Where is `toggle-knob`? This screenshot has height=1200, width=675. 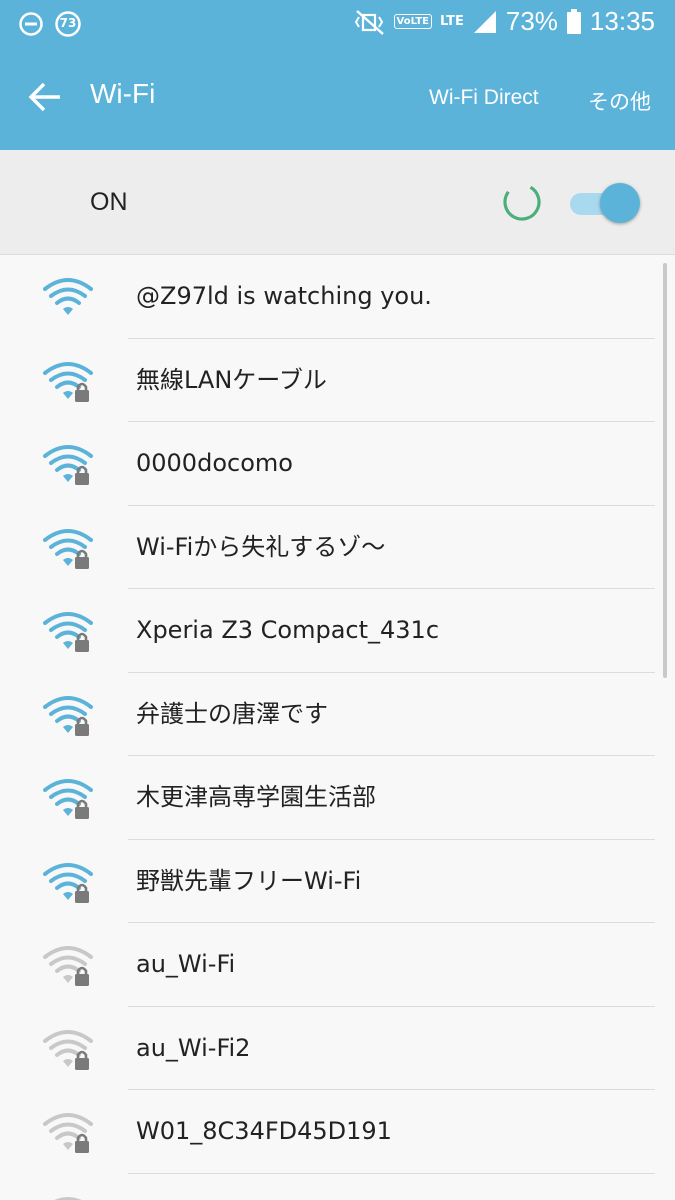
toggle-knob is located at coordinates (620, 203).